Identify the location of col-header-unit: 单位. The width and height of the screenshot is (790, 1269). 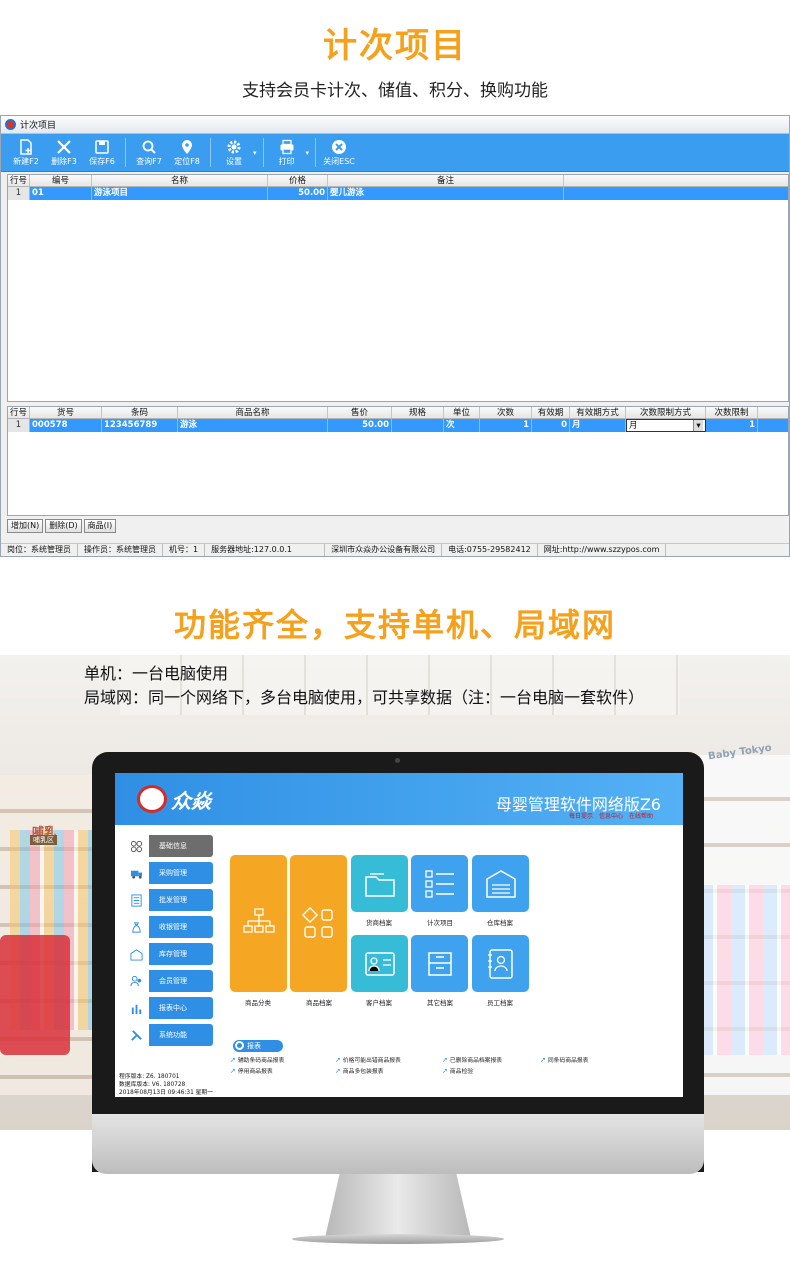
(462, 412).